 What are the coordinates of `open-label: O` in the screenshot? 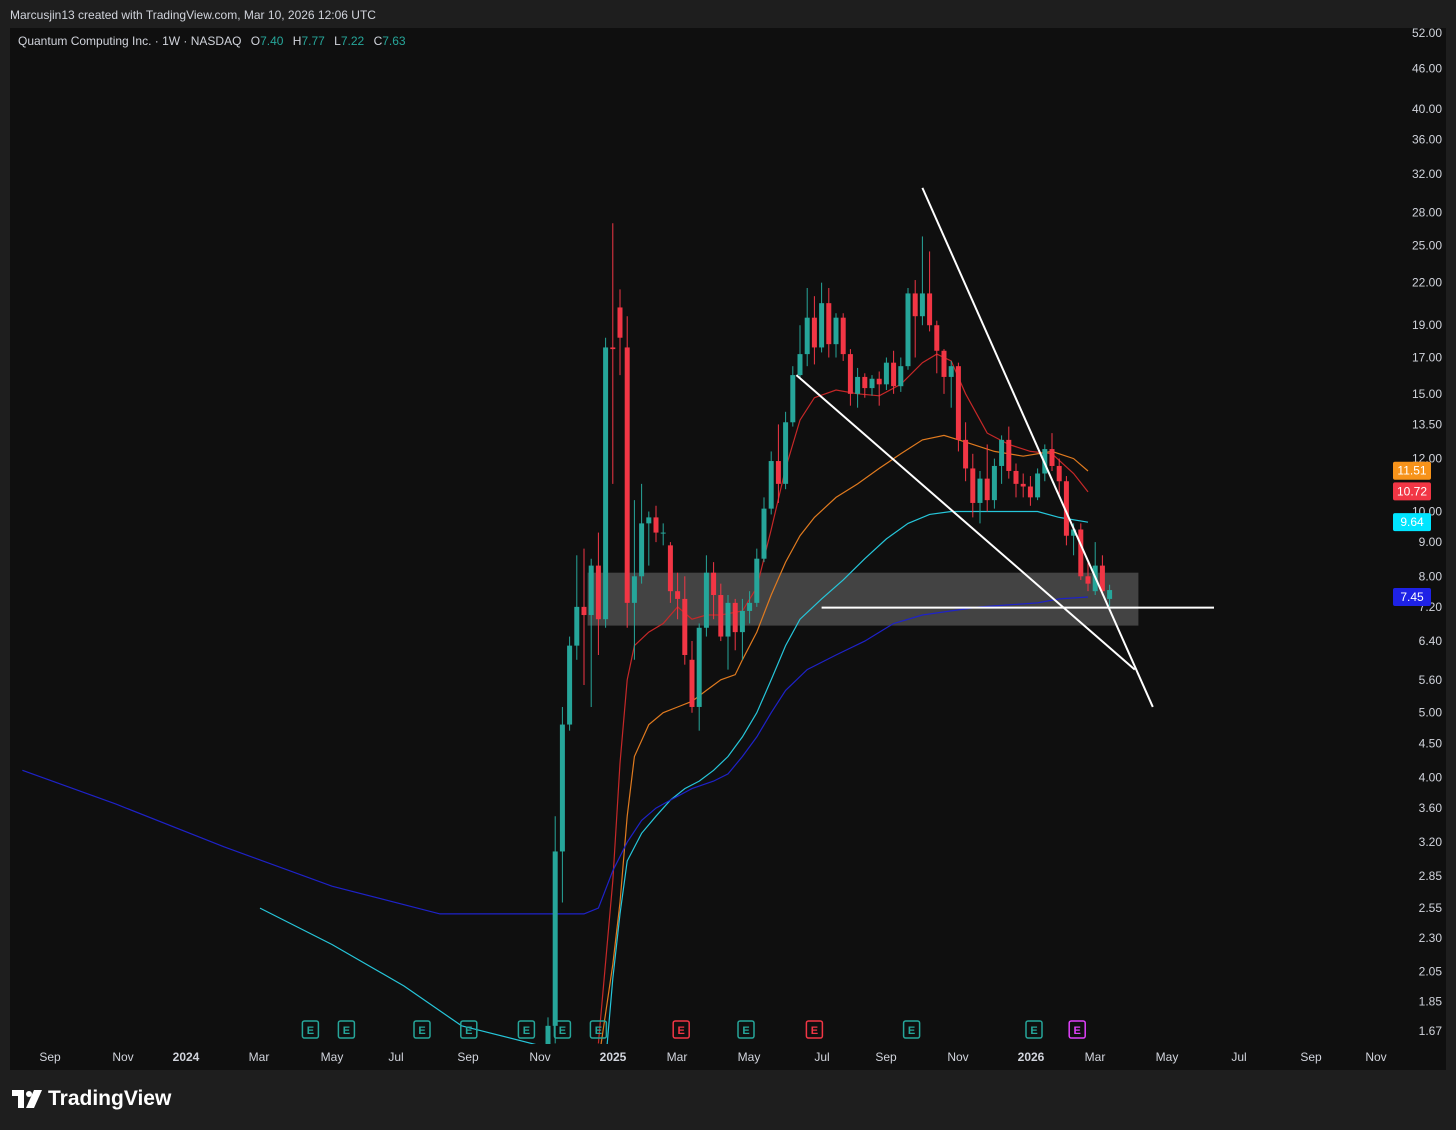 It's located at (255, 41).